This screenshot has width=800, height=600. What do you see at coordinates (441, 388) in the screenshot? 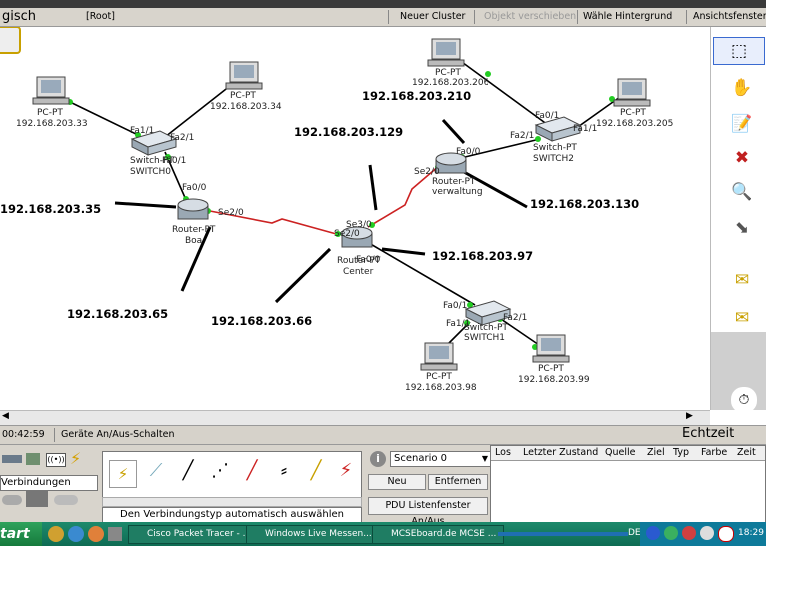
I see `pc5-ip: 192.168.203.98` at bounding box center [441, 388].